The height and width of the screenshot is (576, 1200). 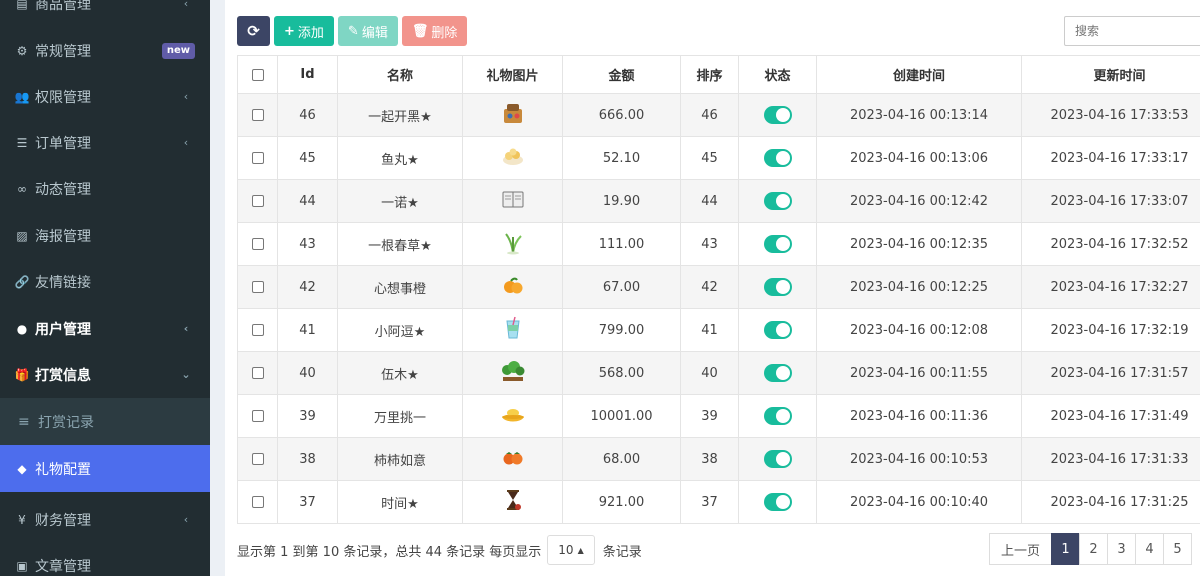 I want to click on page-5-button: 5, so click(x=1178, y=549).